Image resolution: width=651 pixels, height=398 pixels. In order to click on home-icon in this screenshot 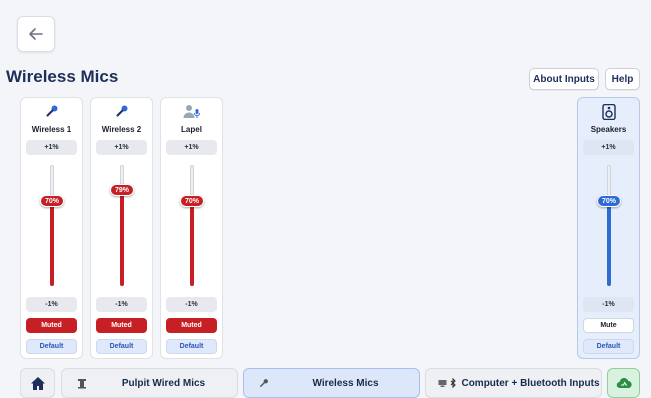, I will do `click(37, 383)`.